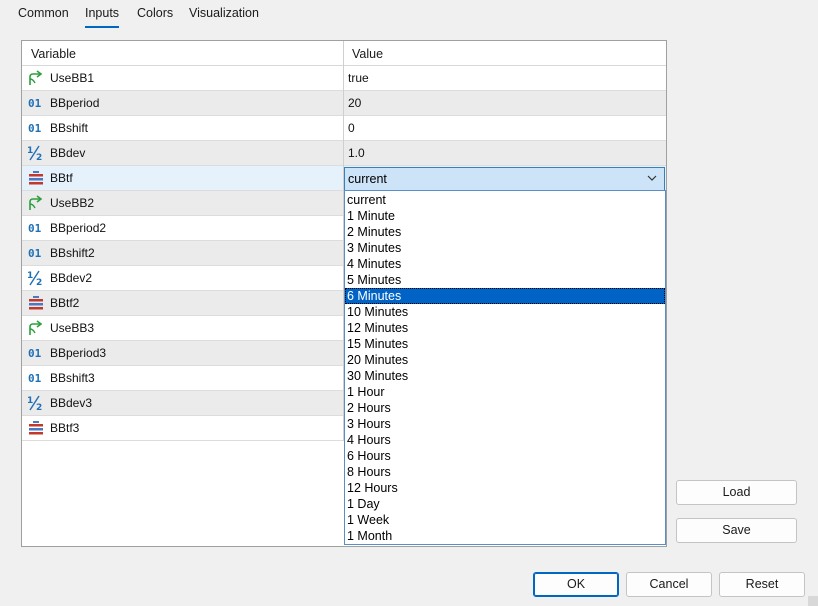 This screenshot has width=818, height=606. I want to click on variable-cell: BBtf, so click(182, 178).